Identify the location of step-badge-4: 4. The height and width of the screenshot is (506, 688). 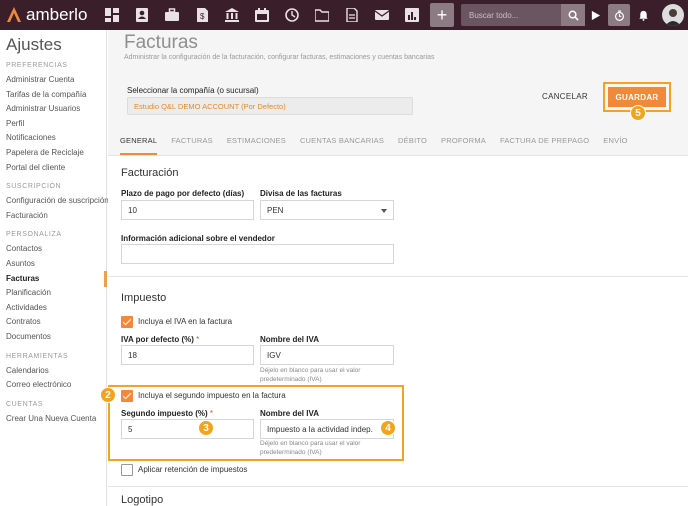
(388, 428).